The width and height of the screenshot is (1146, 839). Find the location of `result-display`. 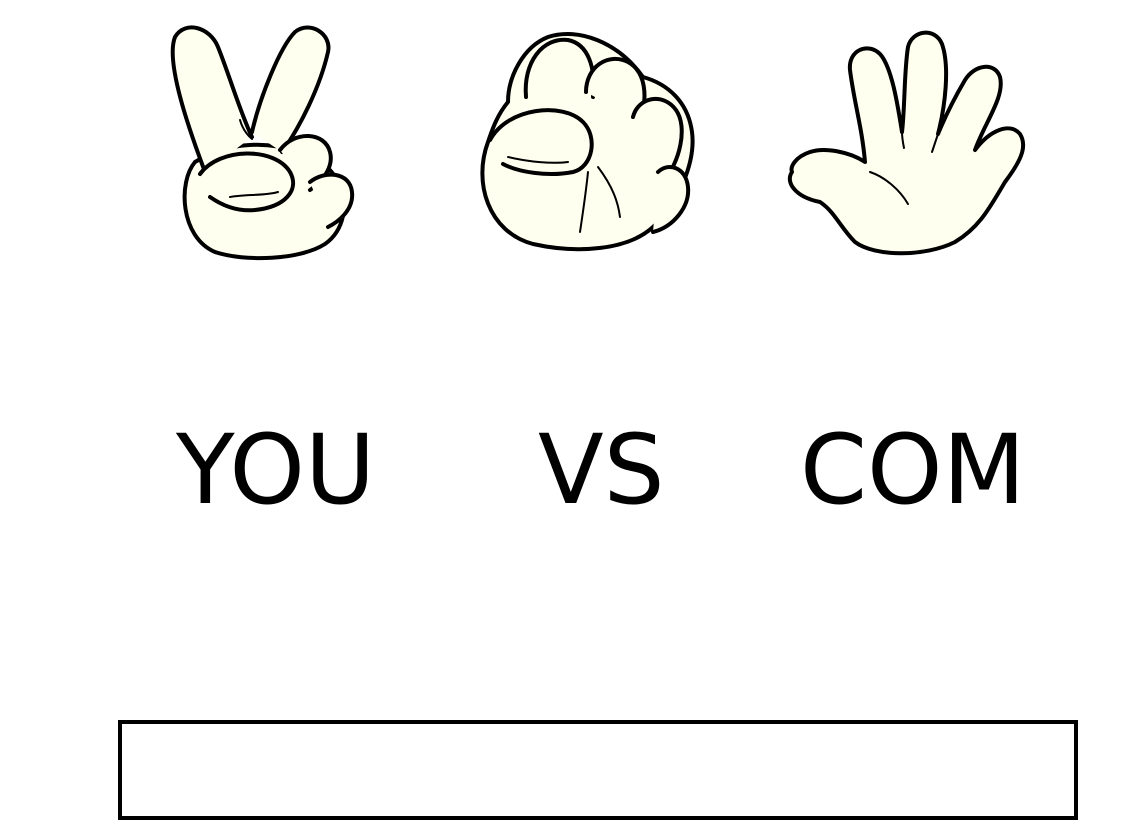

result-display is located at coordinates (598, 770).